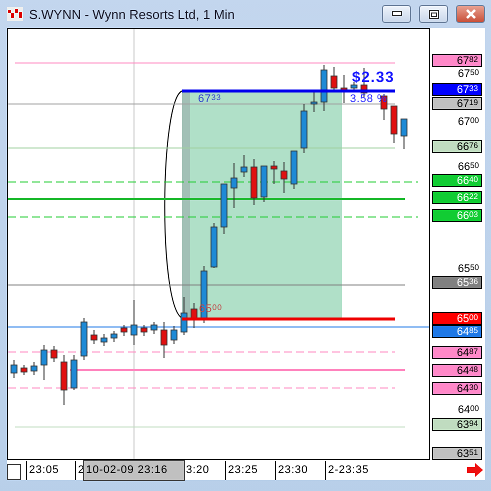 This screenshot has height=491, width=491. What do you see at coordinates (197, 470) in the screenshot?
I see `time-label: 3:20` at bounding box center [197, 470].